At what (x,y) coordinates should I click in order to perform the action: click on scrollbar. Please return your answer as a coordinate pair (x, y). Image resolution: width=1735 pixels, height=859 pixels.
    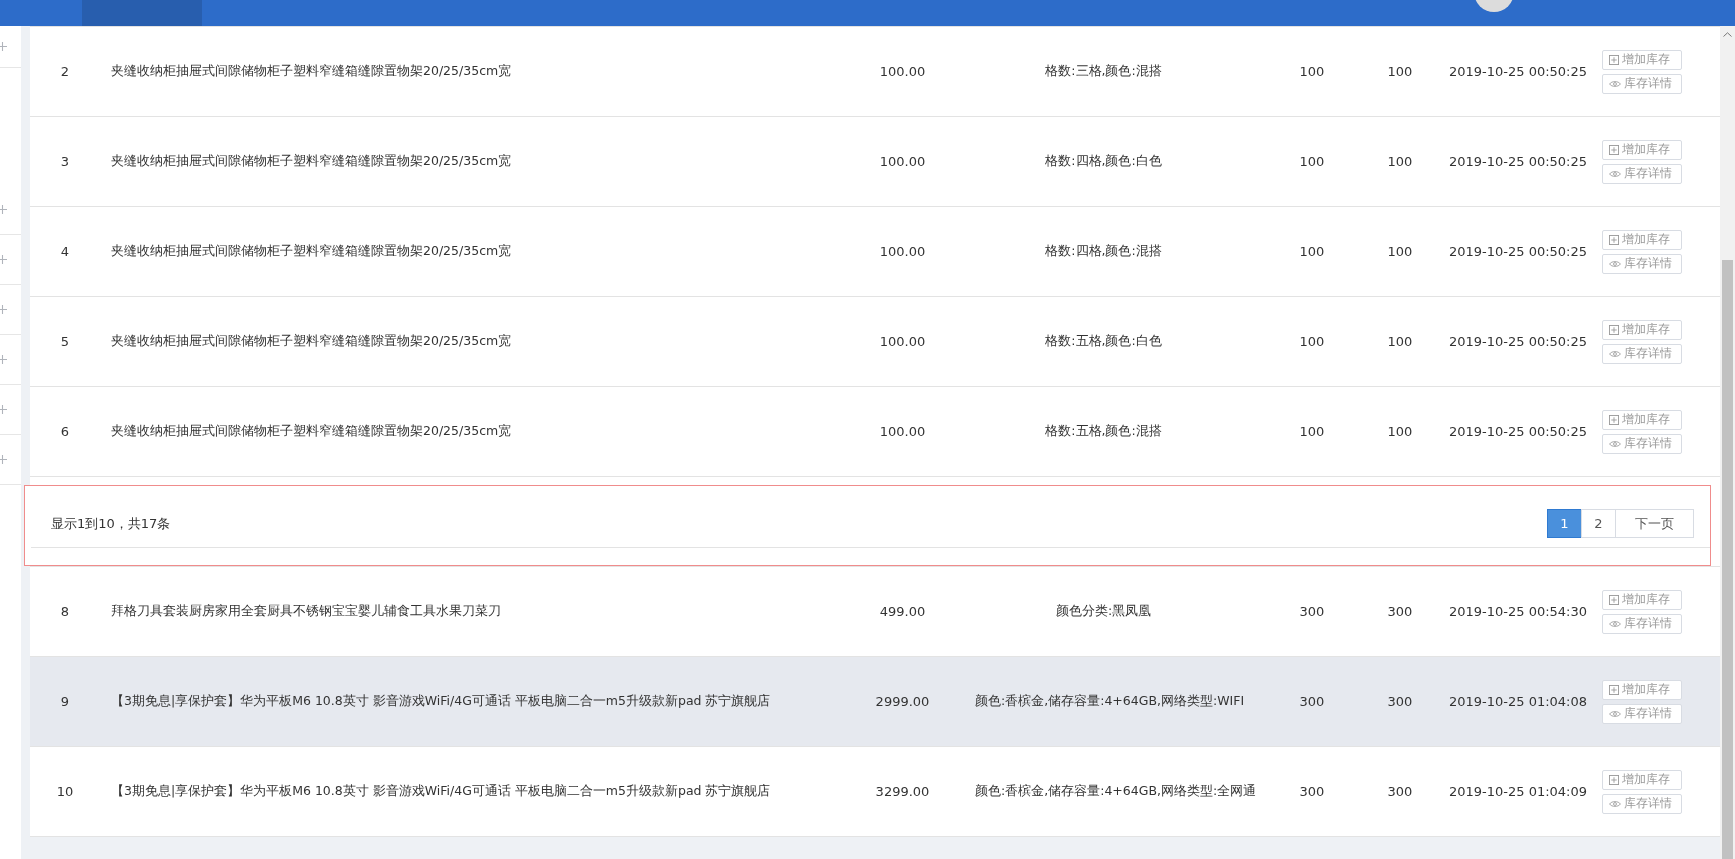
    Looking at the image, I should click on (1727, 442).